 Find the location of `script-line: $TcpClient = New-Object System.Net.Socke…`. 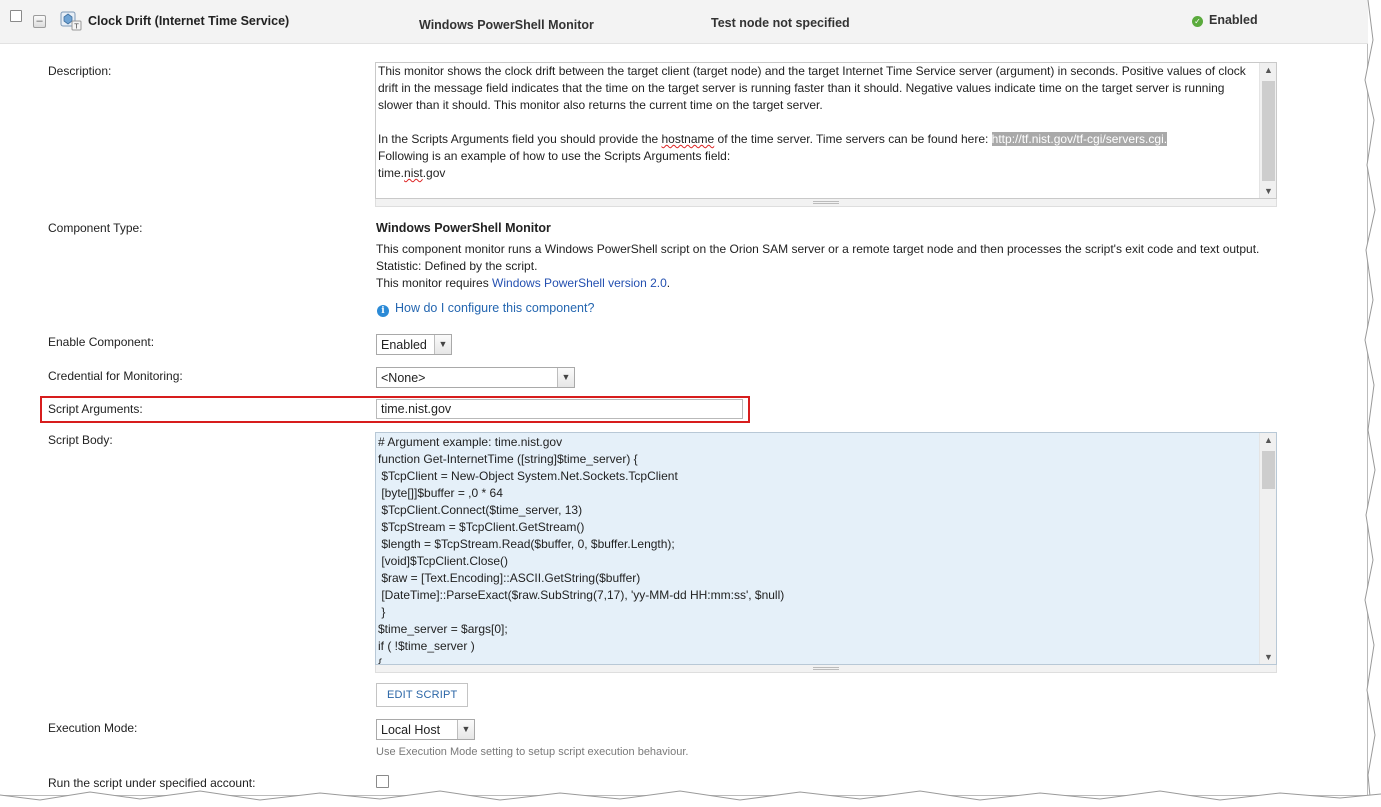

script-line: $TcpClient = New-Object System.Net.Socke… is located at coordinates (528, 476).